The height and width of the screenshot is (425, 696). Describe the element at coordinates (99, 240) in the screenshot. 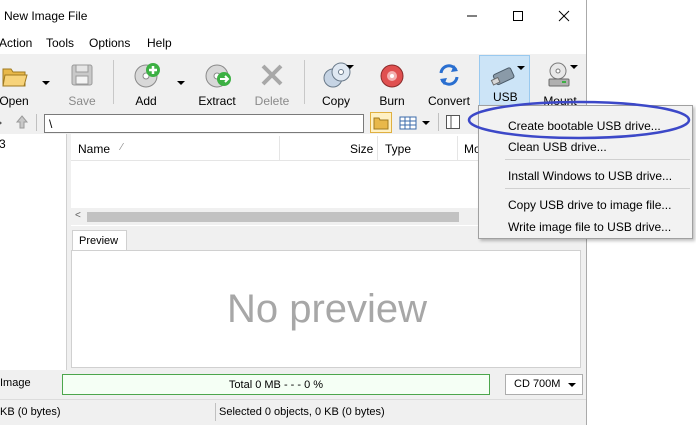

I see `tab-preview: Preview` at that location.